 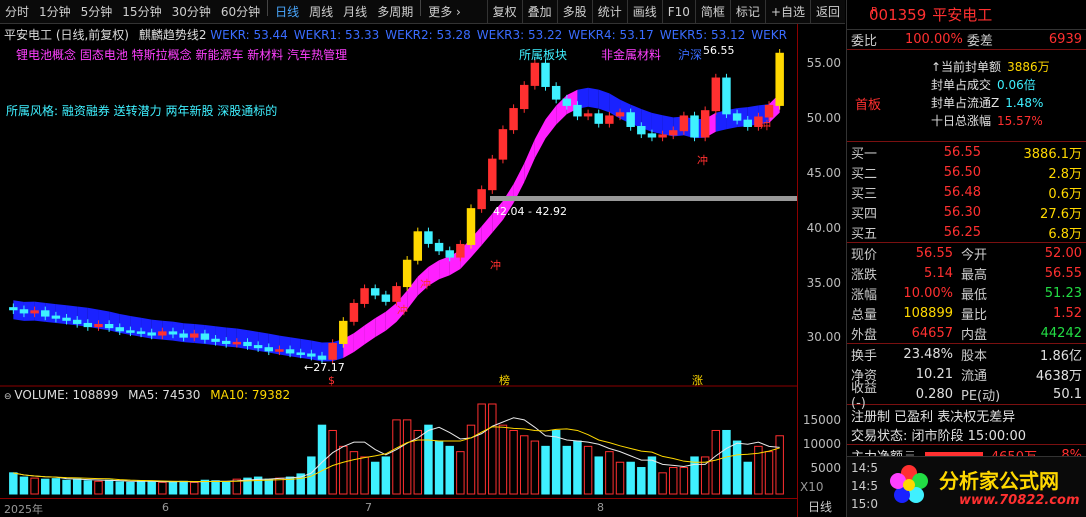 What do you see at coordinates (1065, 39) in the screenshot?
I see `weicha-value: 6939` at bounding box center [1065, 39].